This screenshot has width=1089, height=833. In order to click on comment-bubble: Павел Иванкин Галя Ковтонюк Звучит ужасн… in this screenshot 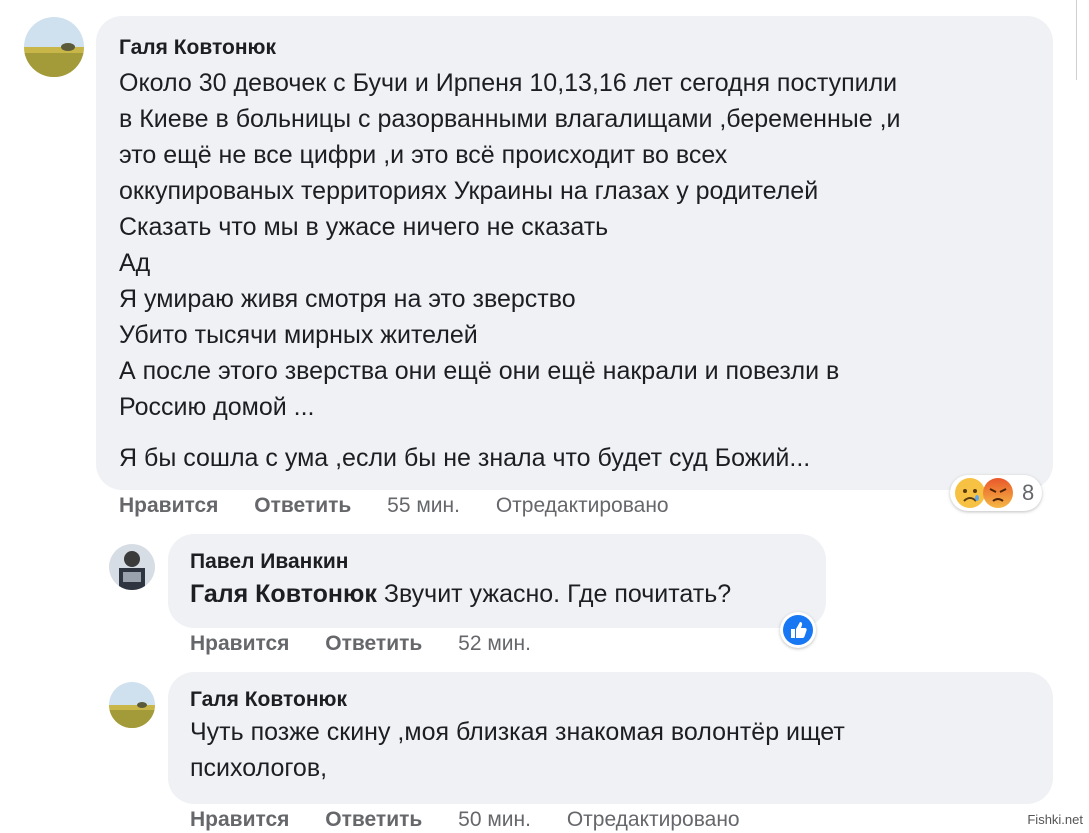, I will do `click(497, 581)`.